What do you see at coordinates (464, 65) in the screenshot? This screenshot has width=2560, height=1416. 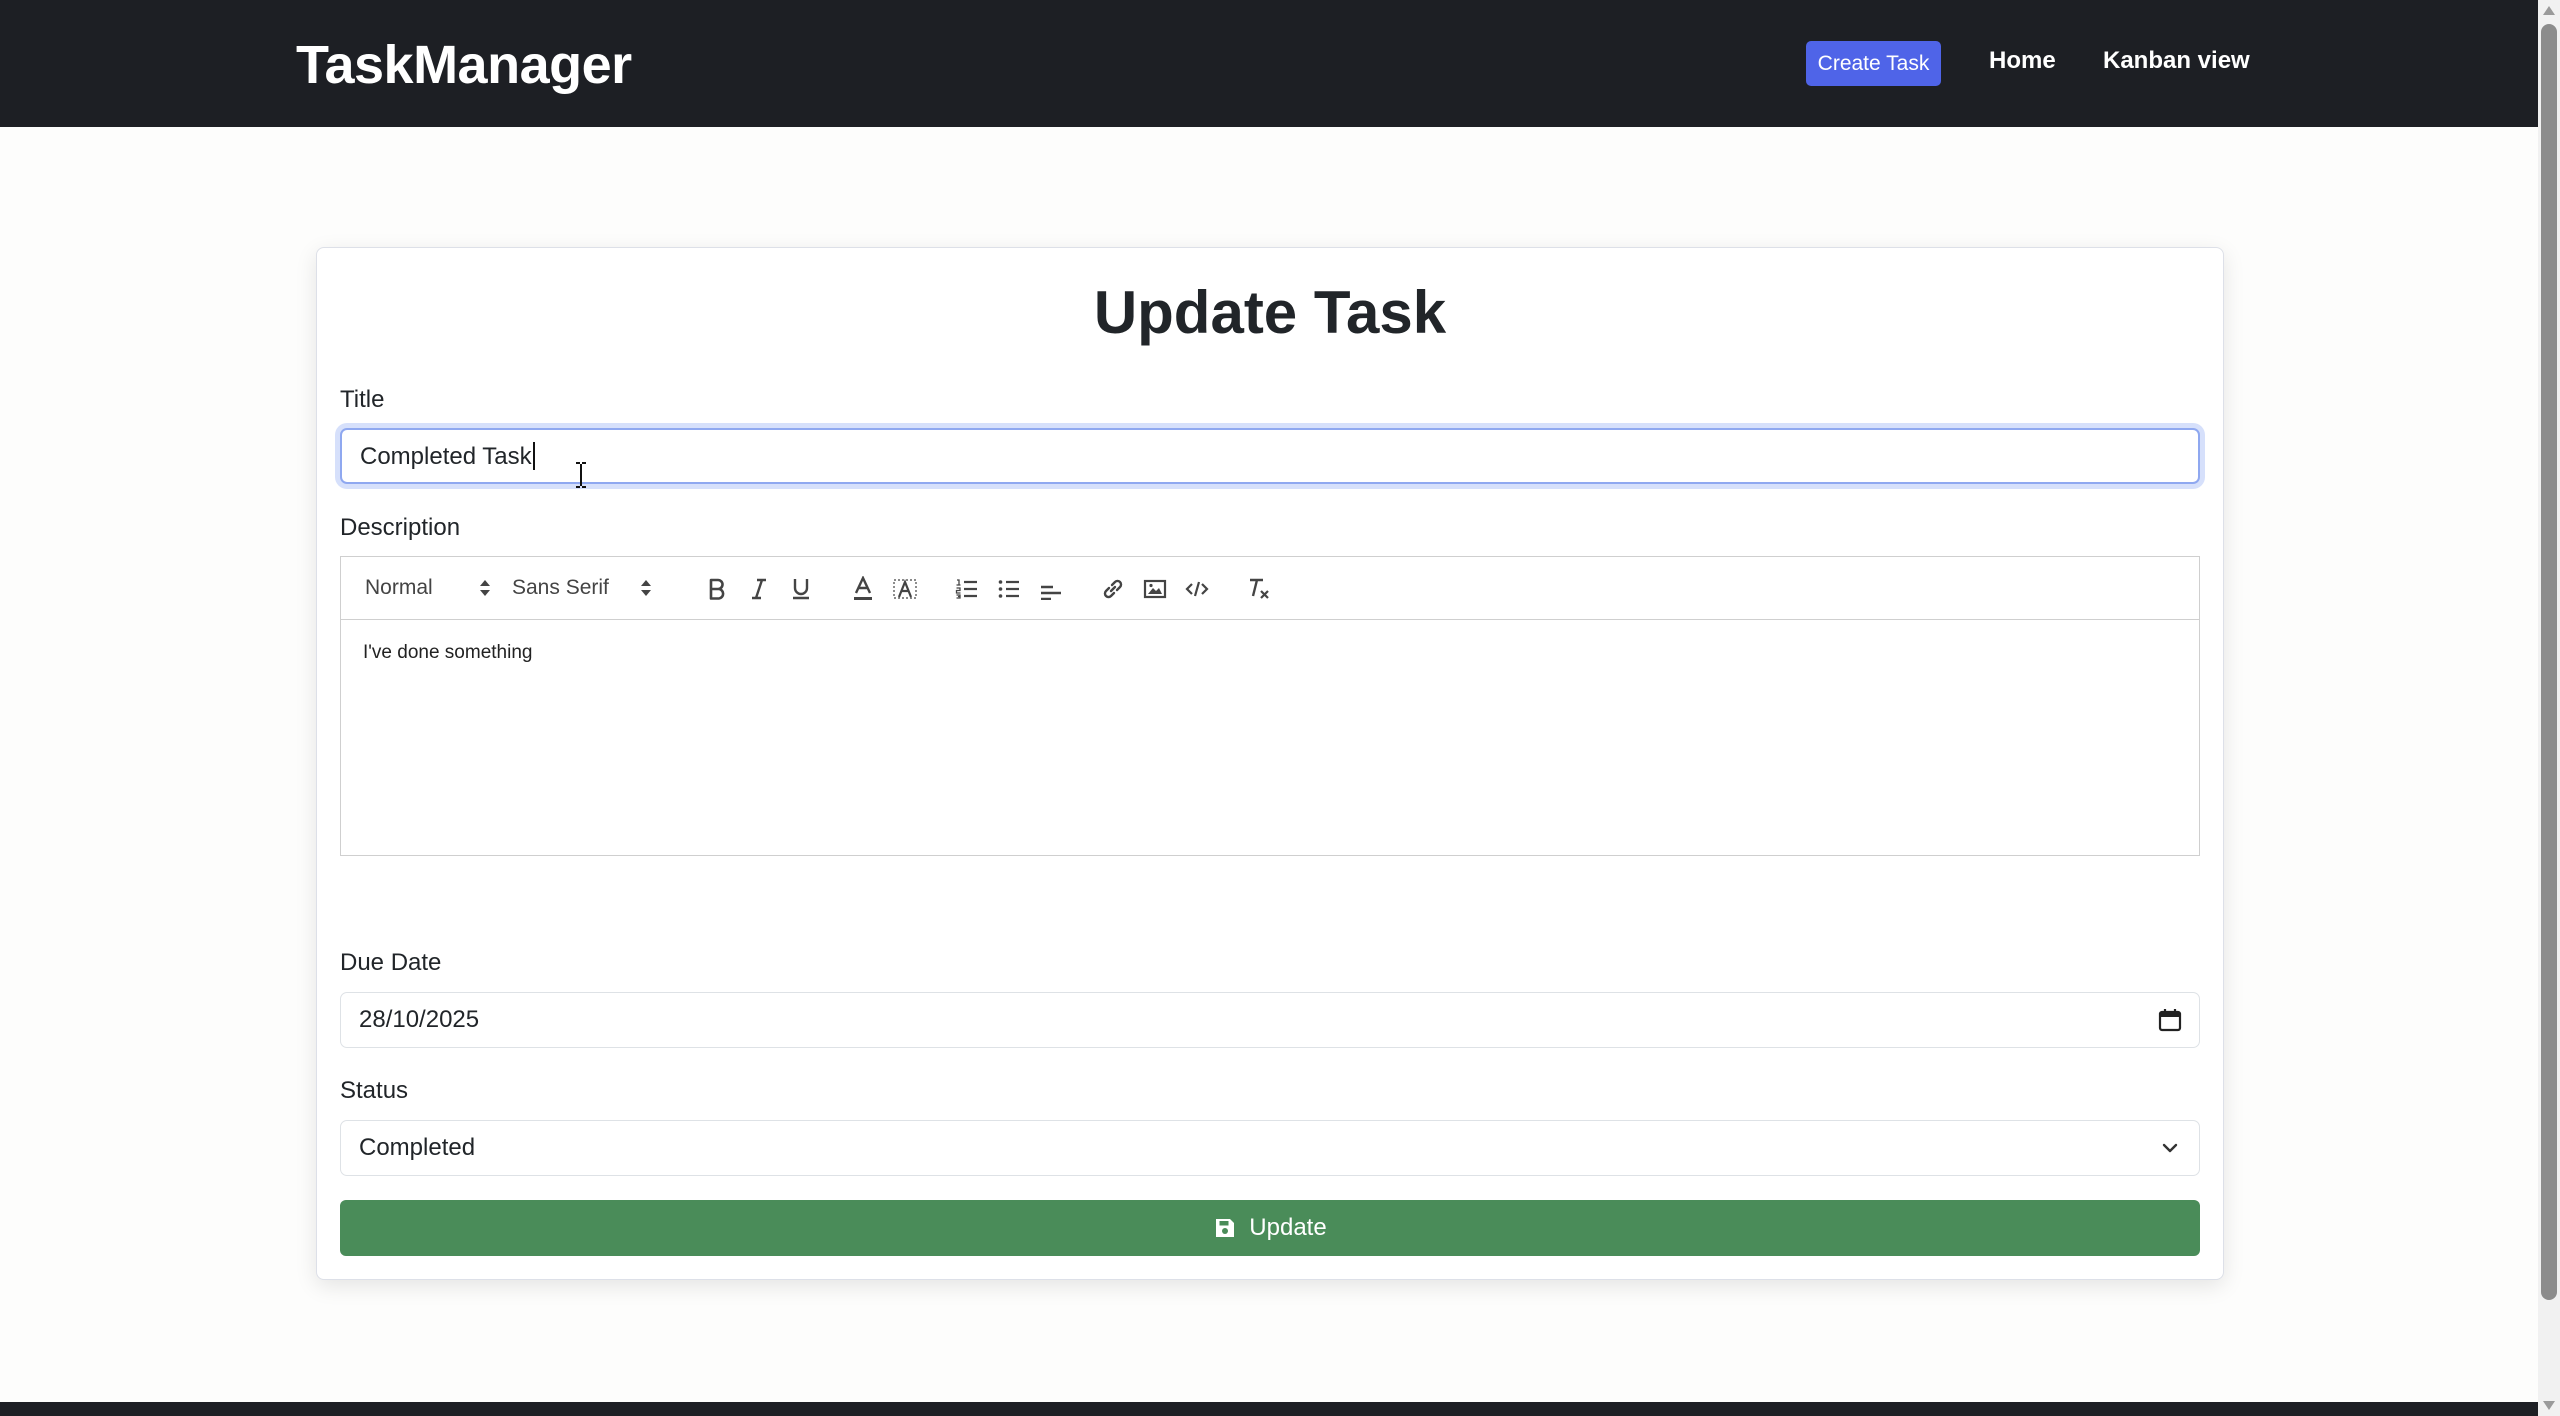 I see `brand-logo: TaskManager` at bounding box center [464, 65].